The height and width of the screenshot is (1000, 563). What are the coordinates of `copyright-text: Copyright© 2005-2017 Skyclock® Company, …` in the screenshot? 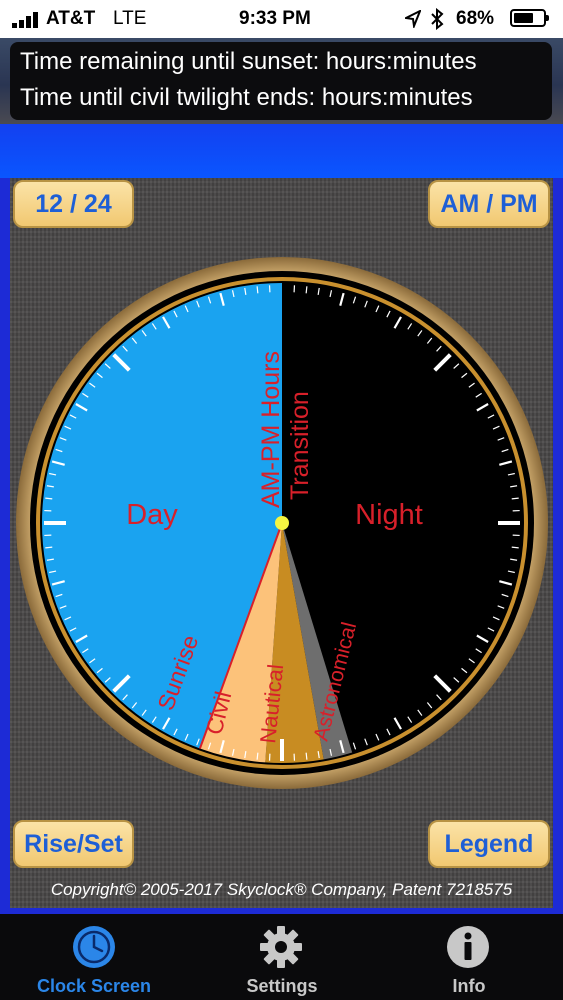 It's located at (281, 889).